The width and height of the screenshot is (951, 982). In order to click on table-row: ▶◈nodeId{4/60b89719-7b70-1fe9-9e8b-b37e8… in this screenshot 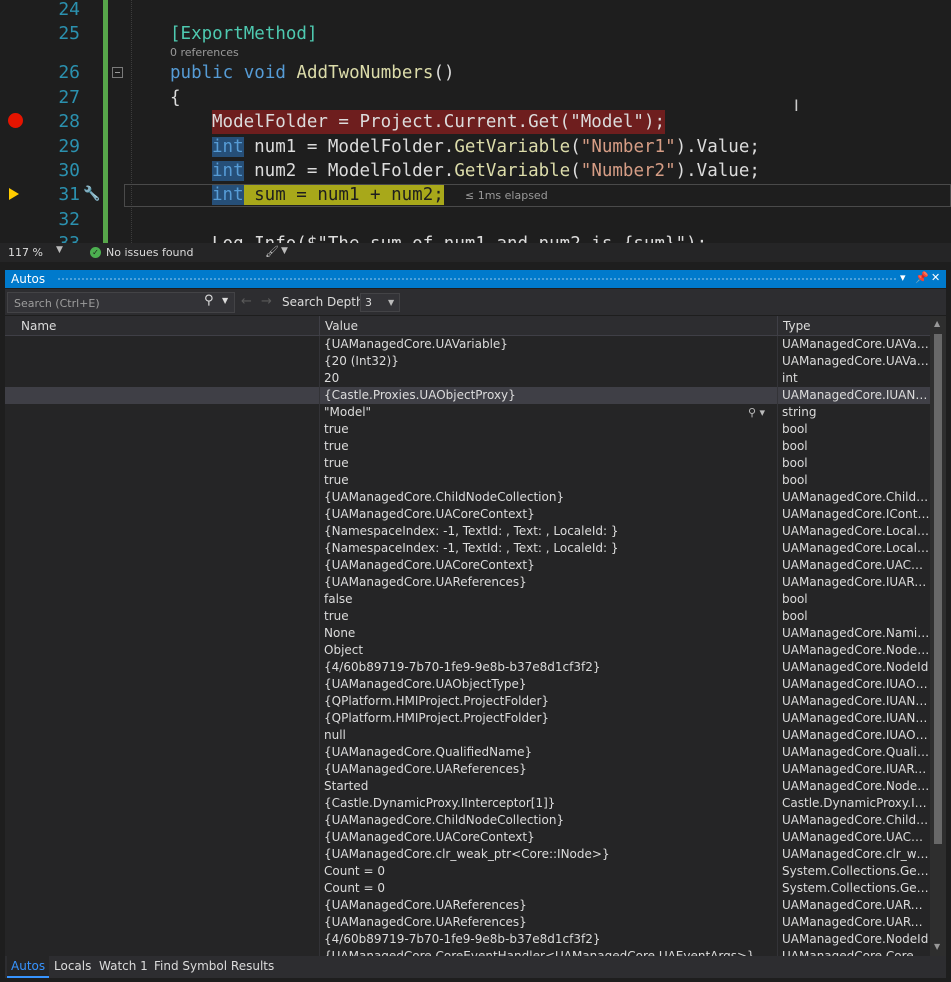, I will do `click(467, 939)`.